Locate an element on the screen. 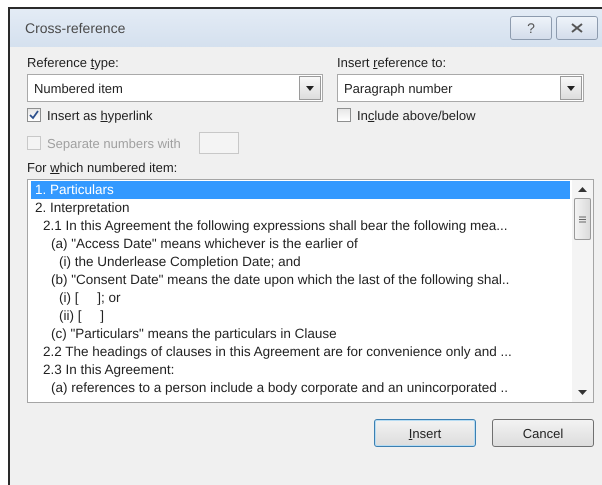  scroll-down-icon is located at coordinates (582, 392).